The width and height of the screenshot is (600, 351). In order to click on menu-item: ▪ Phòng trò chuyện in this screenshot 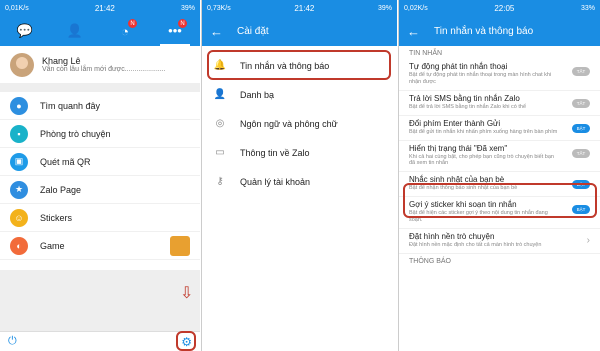, I will do `click(100, 134)`.